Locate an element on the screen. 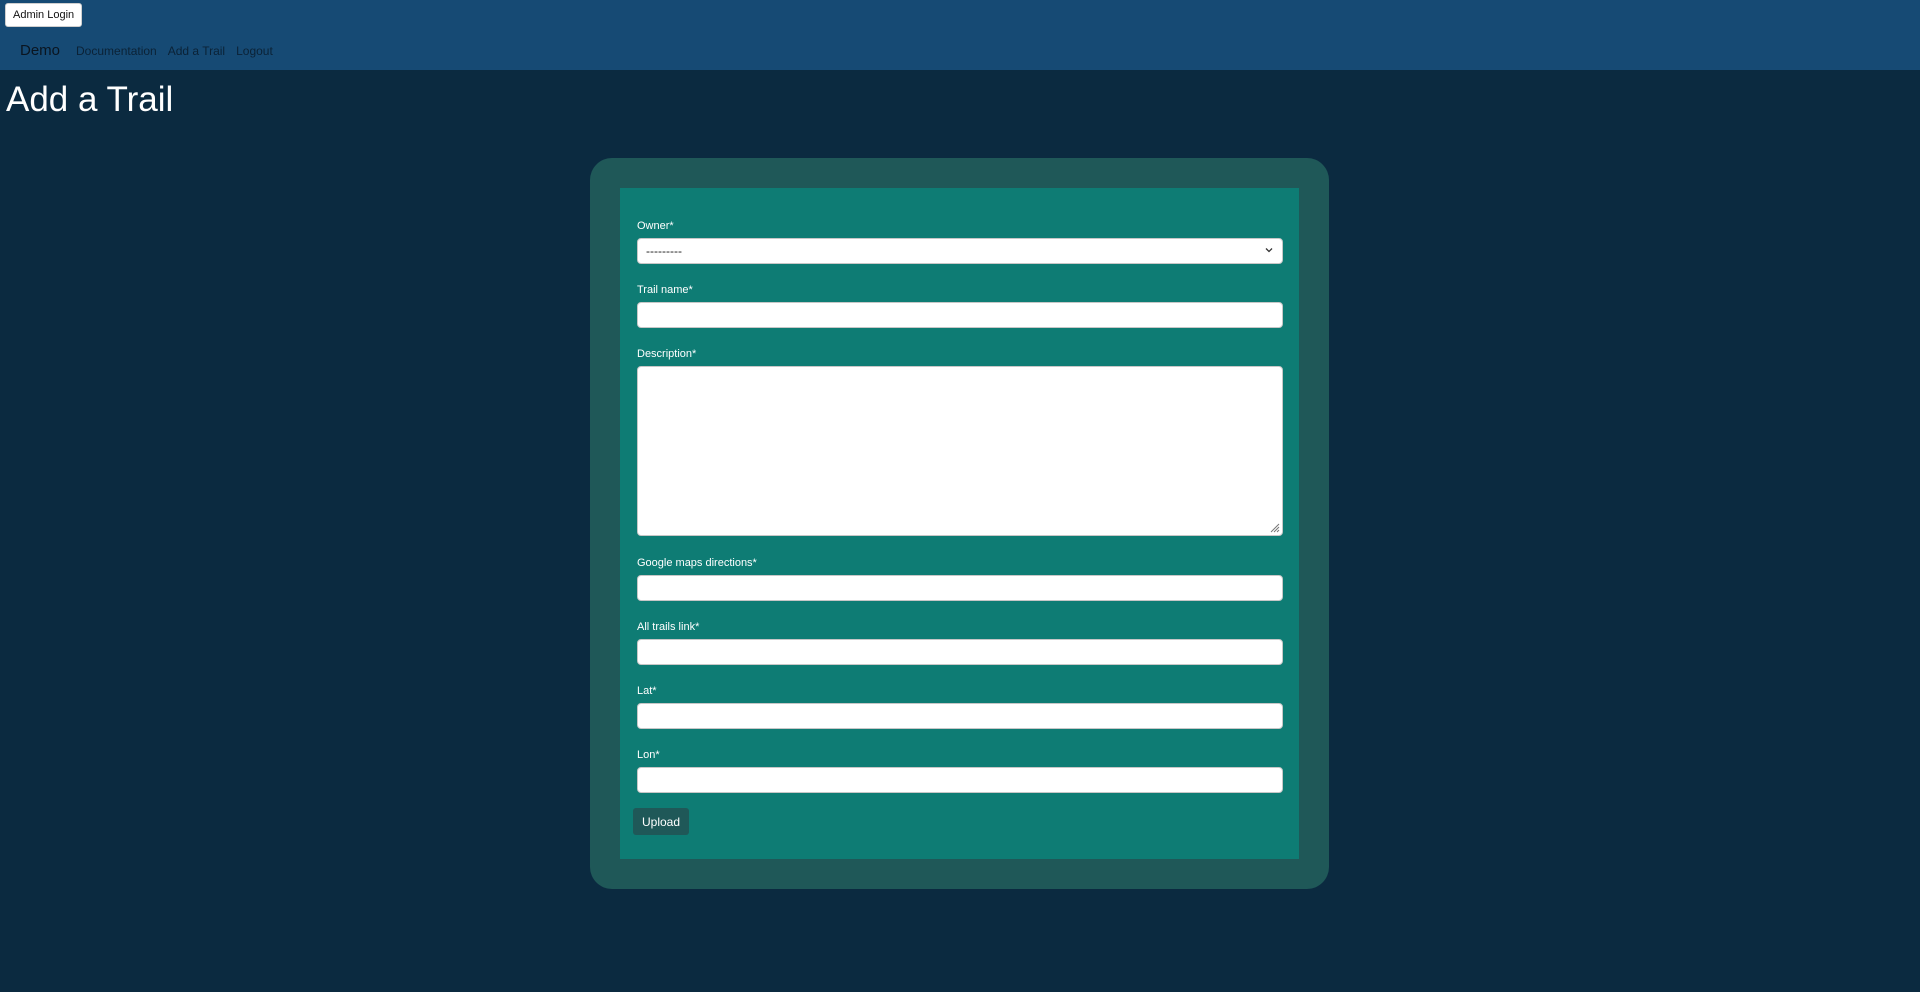 The height and width of the screenshot is (992, 1920). owner-label: Owner* is located at coordinates (655, 226).